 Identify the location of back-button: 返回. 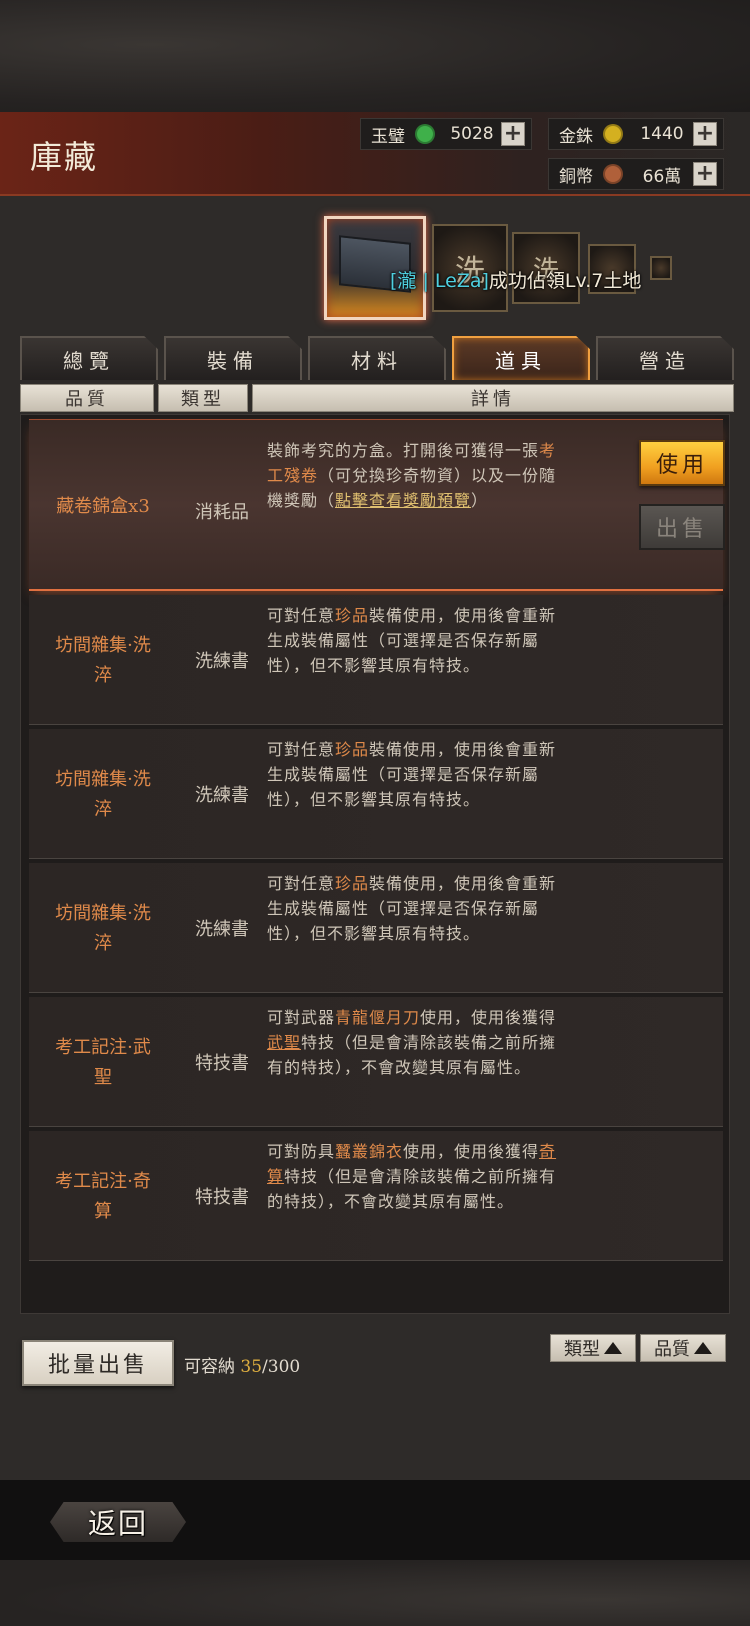
(120, 1521).